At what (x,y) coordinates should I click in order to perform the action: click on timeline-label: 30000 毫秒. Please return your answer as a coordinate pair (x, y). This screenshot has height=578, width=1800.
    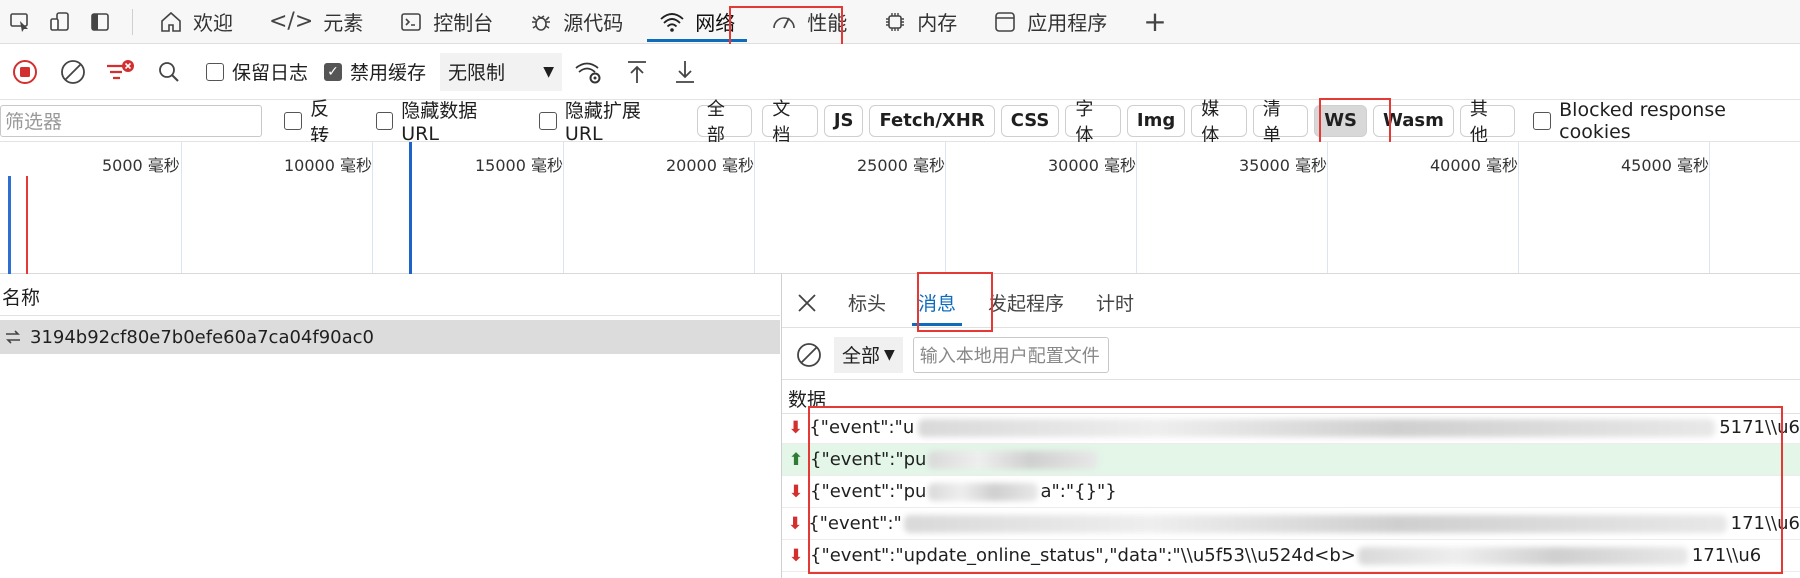
    Looking at the image, I should click on (1092, 165).